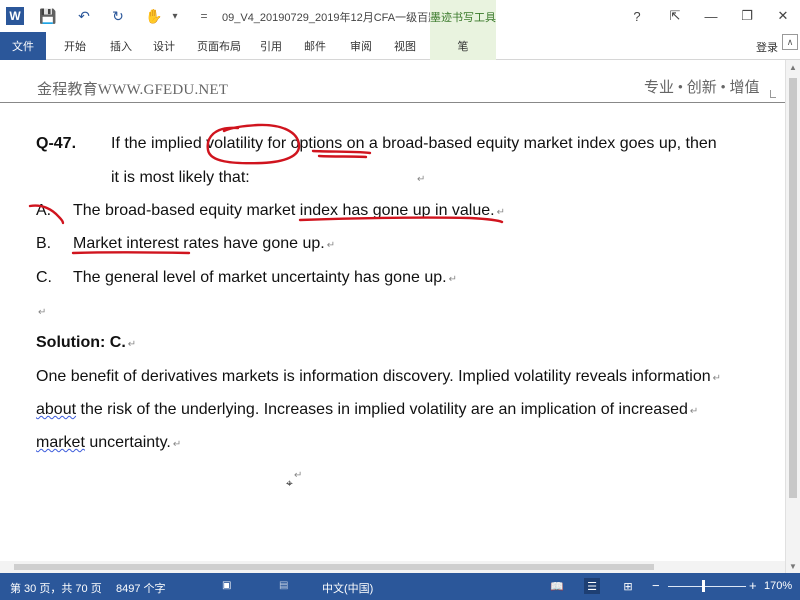 The width and height of the screenshot is (800, 600). What do you see at coordinates (154, 16) in the screenshot?
I see `touch-mode-icon: ✋` at bounding box center [154, 16].